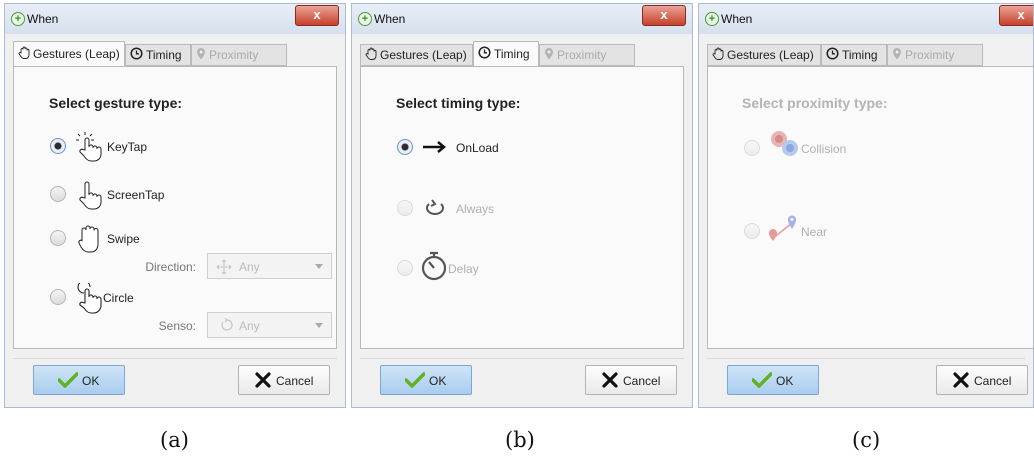 This screenshot has width=1034, height=461. Describe the element at coordinates (90, 148) in the screenshot. I see `key-tap-icon` at that location.